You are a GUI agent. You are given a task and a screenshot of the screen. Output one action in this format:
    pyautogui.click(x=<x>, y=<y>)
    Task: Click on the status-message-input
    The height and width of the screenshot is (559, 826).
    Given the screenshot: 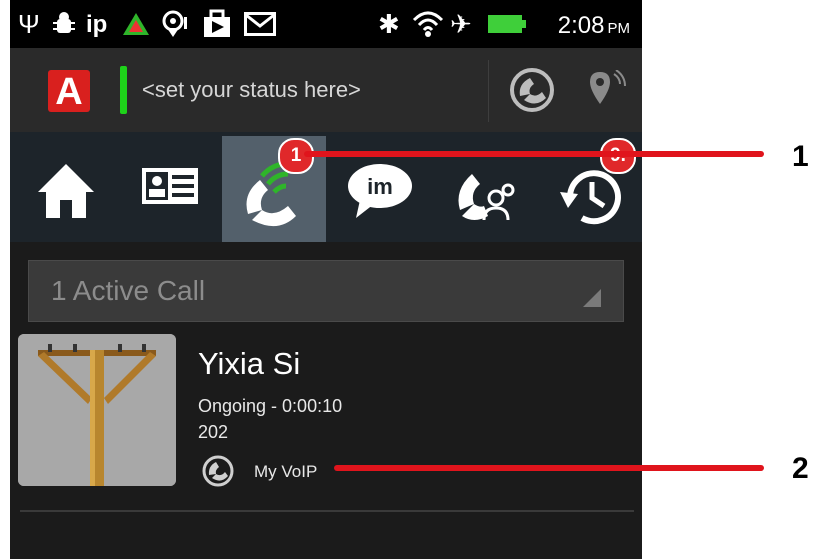 What is the action you would take?
    pyautogui.click(x=292, y=90)
    